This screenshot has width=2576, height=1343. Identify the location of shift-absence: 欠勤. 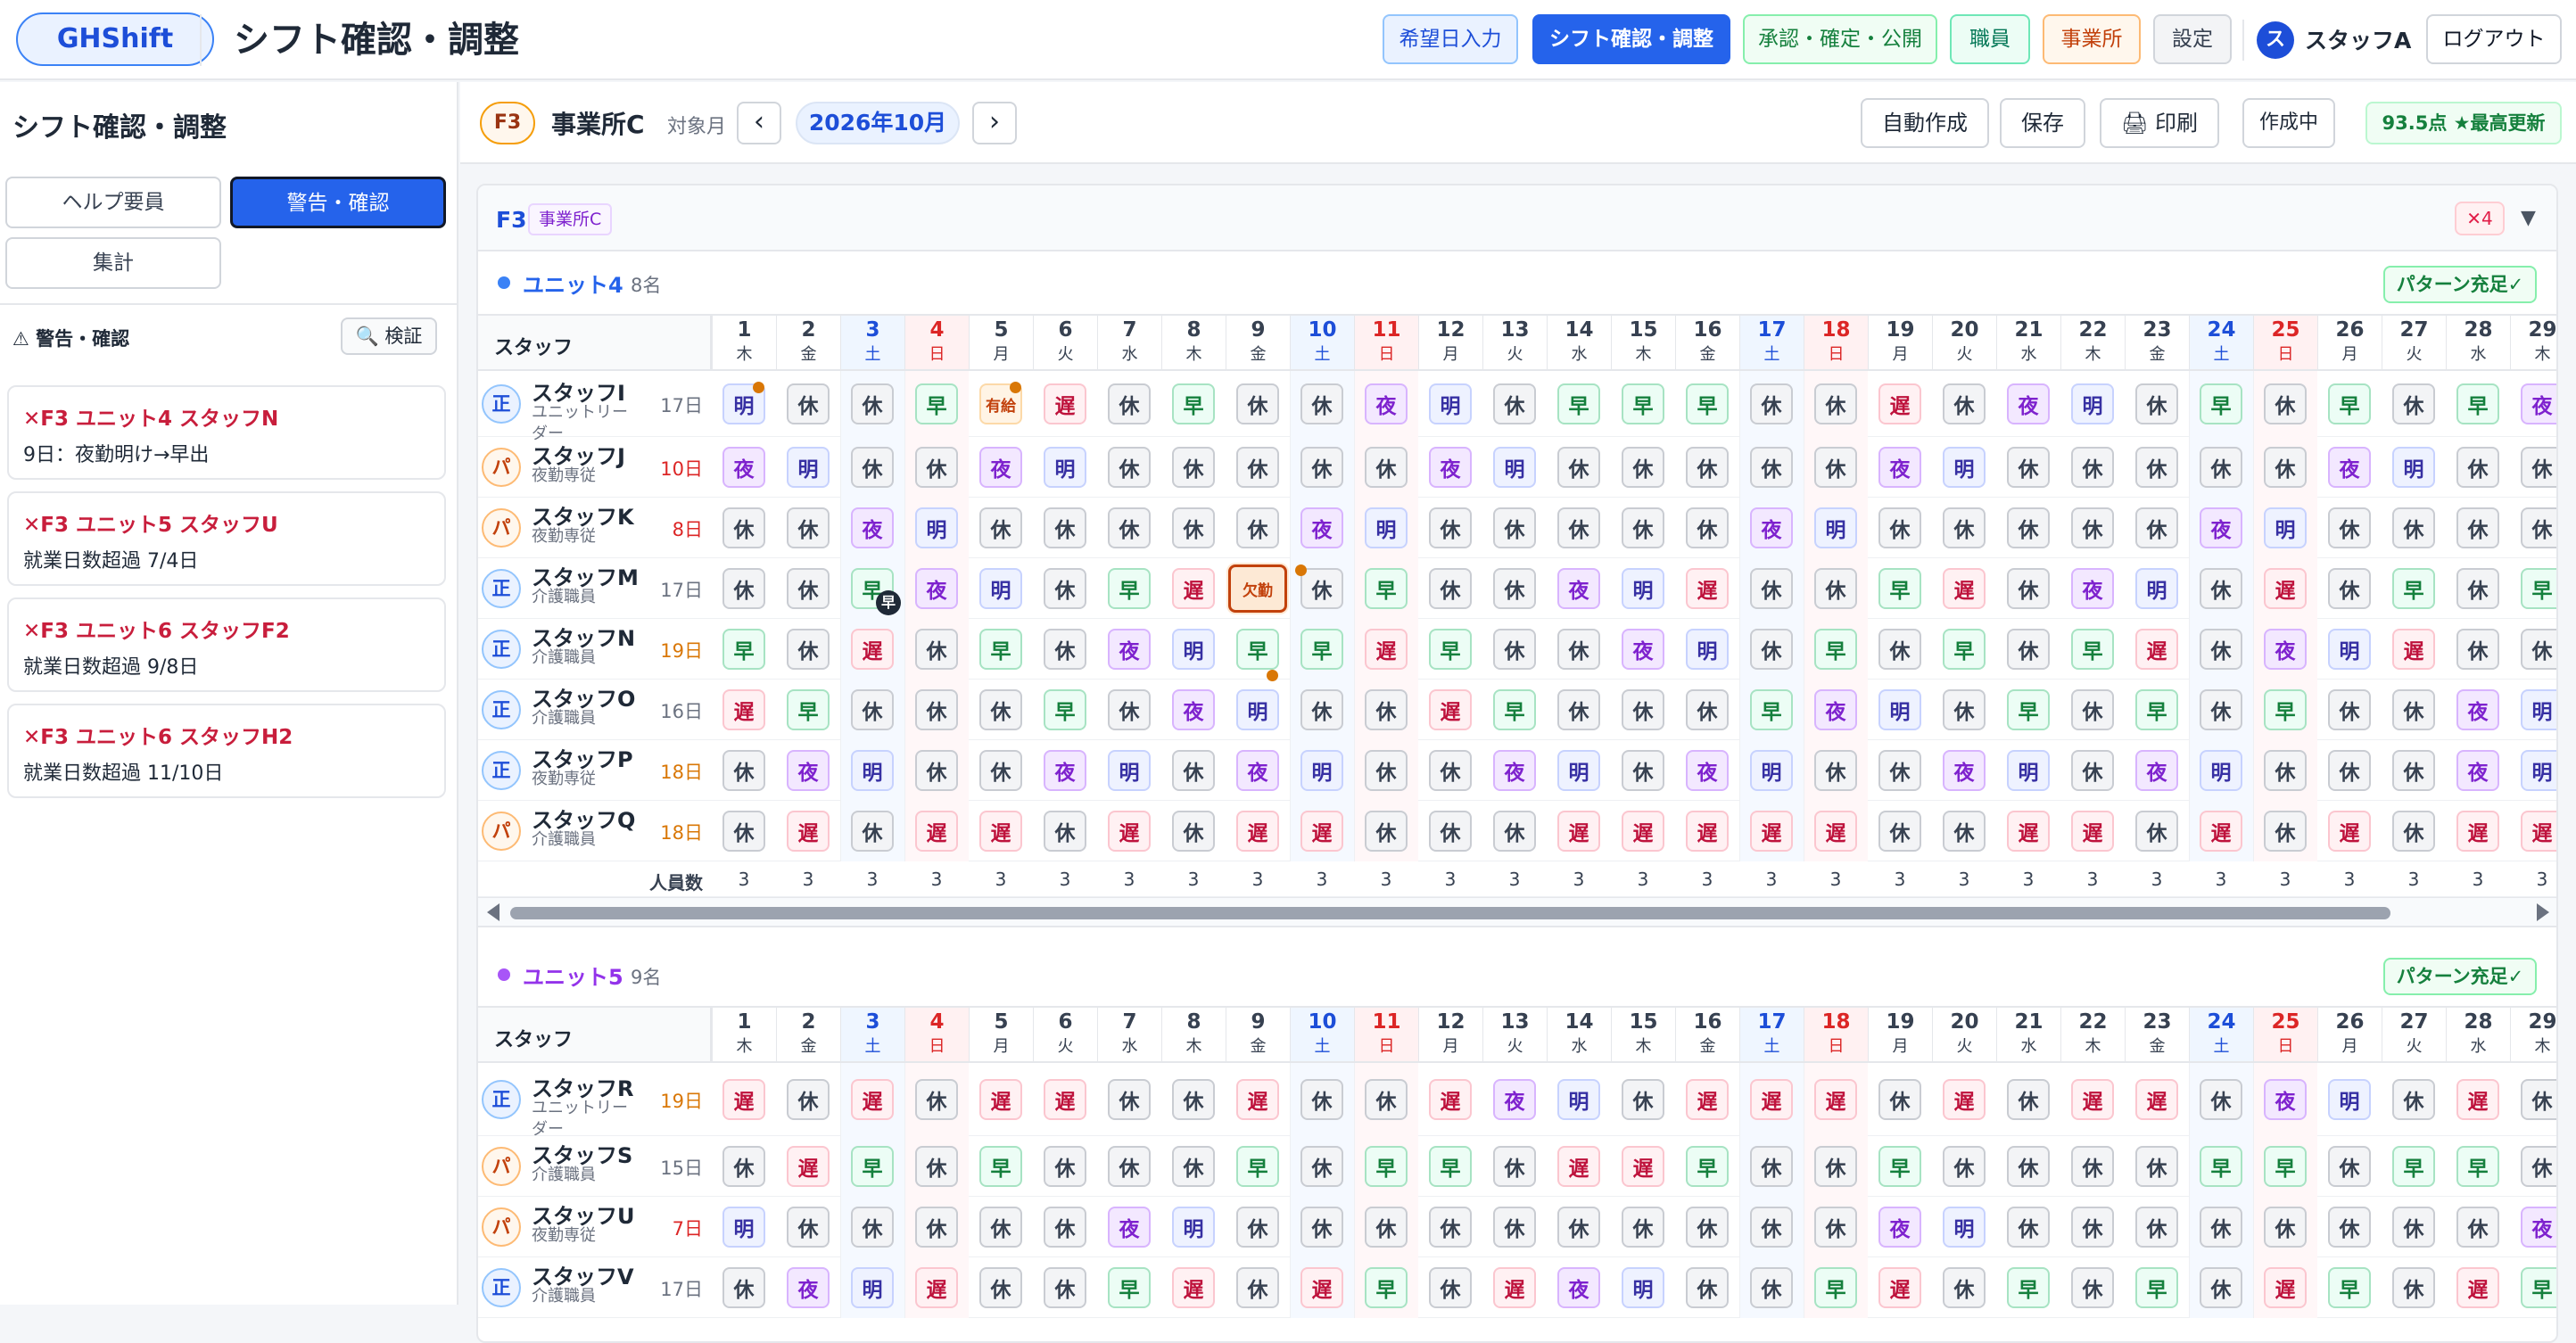
(1258, 588).